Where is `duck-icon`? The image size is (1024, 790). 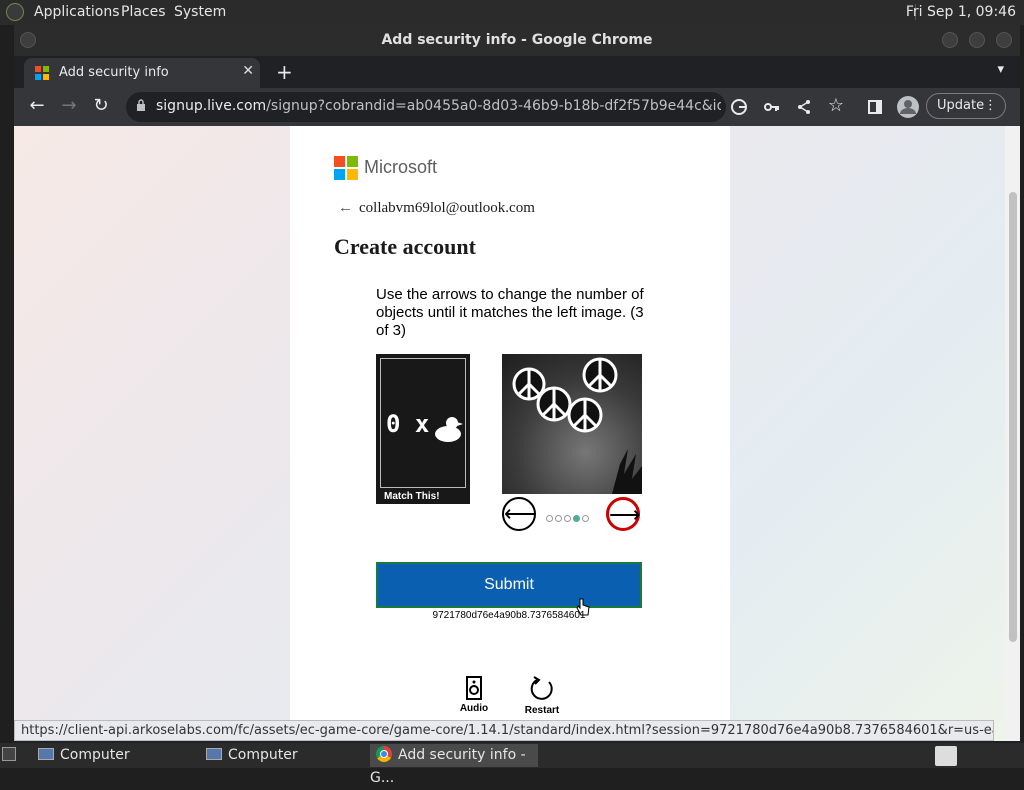
duck-icon is located at coordinates (449, 429).